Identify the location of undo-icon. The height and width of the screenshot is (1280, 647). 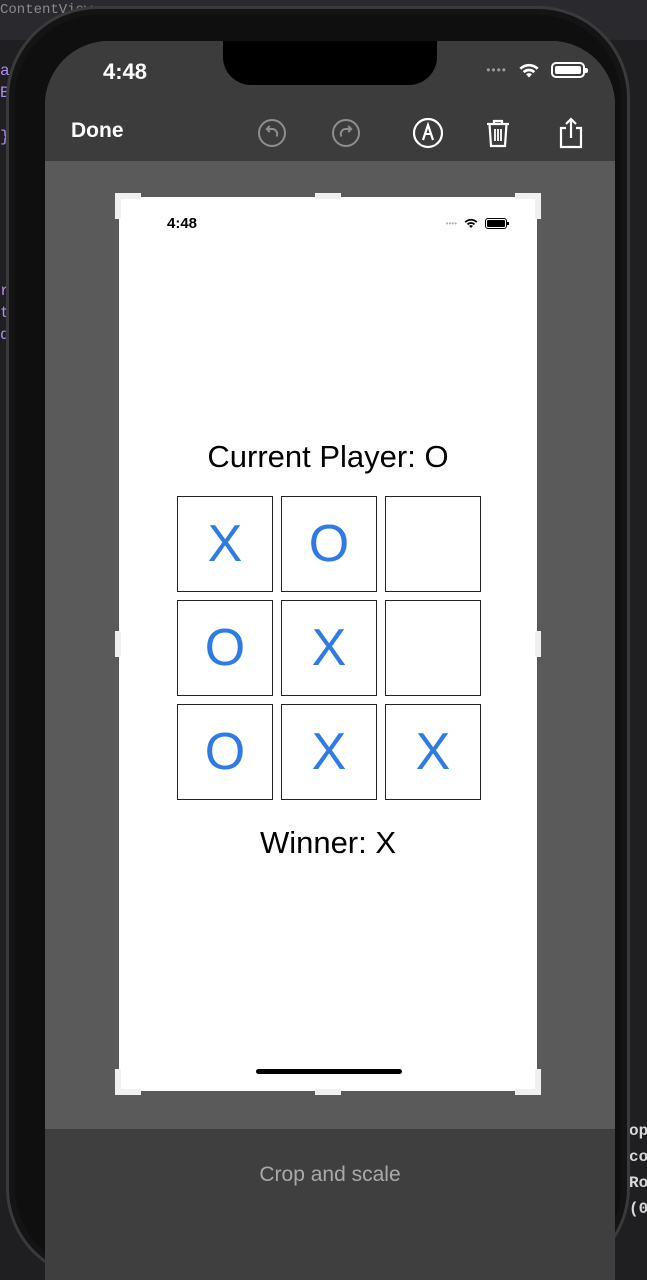
(272, 133).